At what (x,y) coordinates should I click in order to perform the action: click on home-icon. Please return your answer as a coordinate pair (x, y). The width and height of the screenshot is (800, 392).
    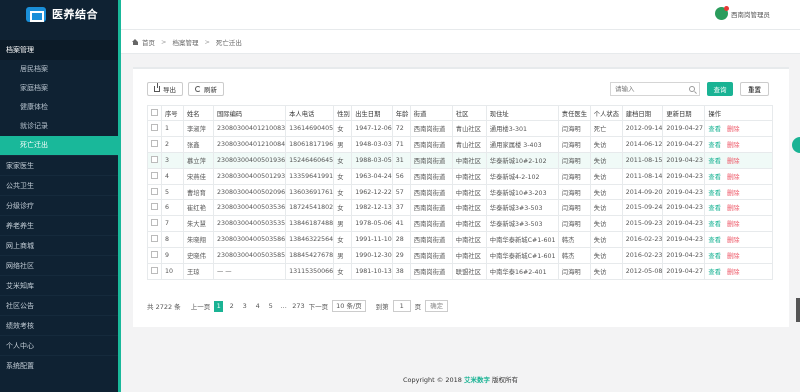
    Looking at the image, I should click on (135, 41).